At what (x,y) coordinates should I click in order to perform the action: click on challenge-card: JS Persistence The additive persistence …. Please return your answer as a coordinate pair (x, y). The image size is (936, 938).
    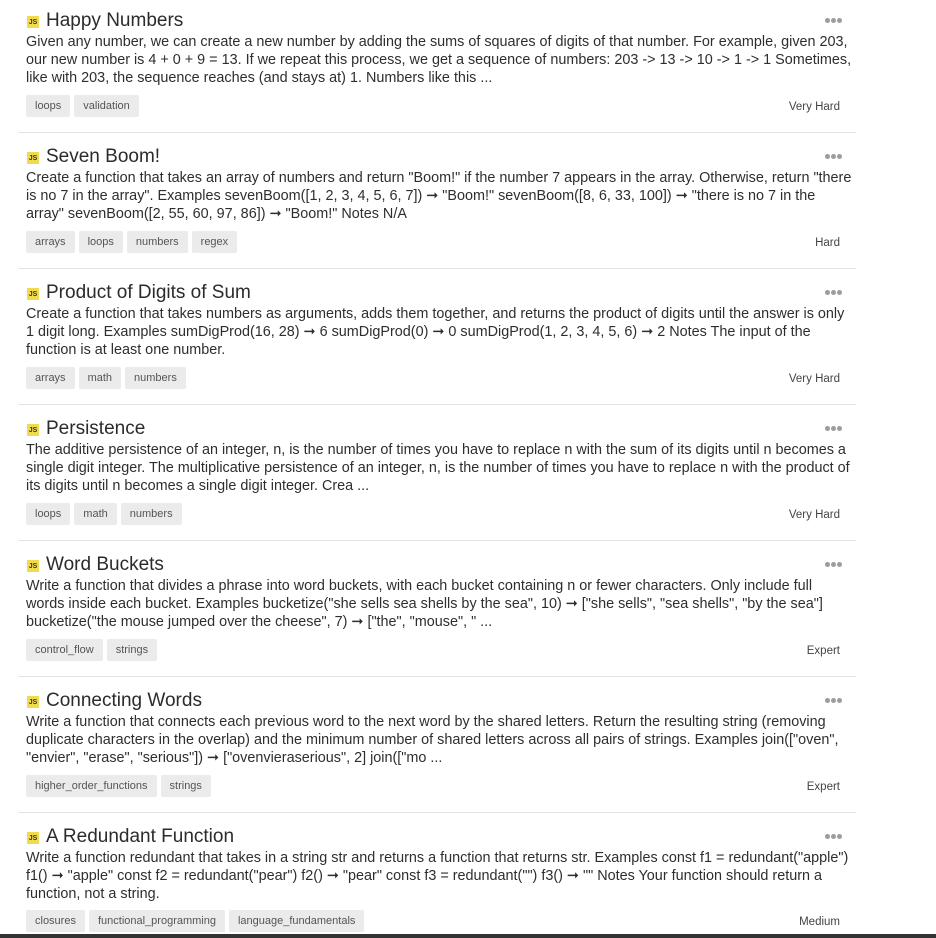
    Looking at the image, I should click on (437, 474).